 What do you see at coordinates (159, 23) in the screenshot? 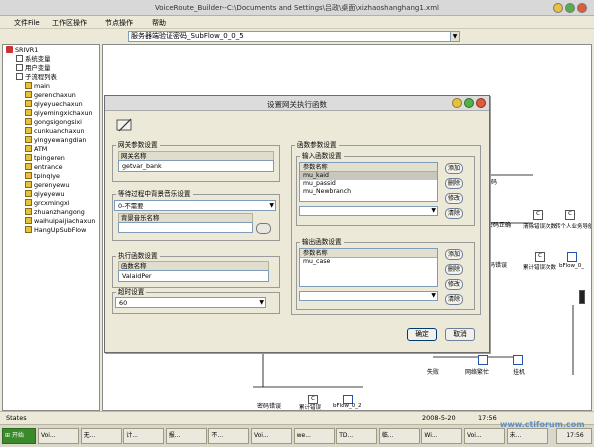
I see `menu-help: 帮助` at bounding box center [159, 23].